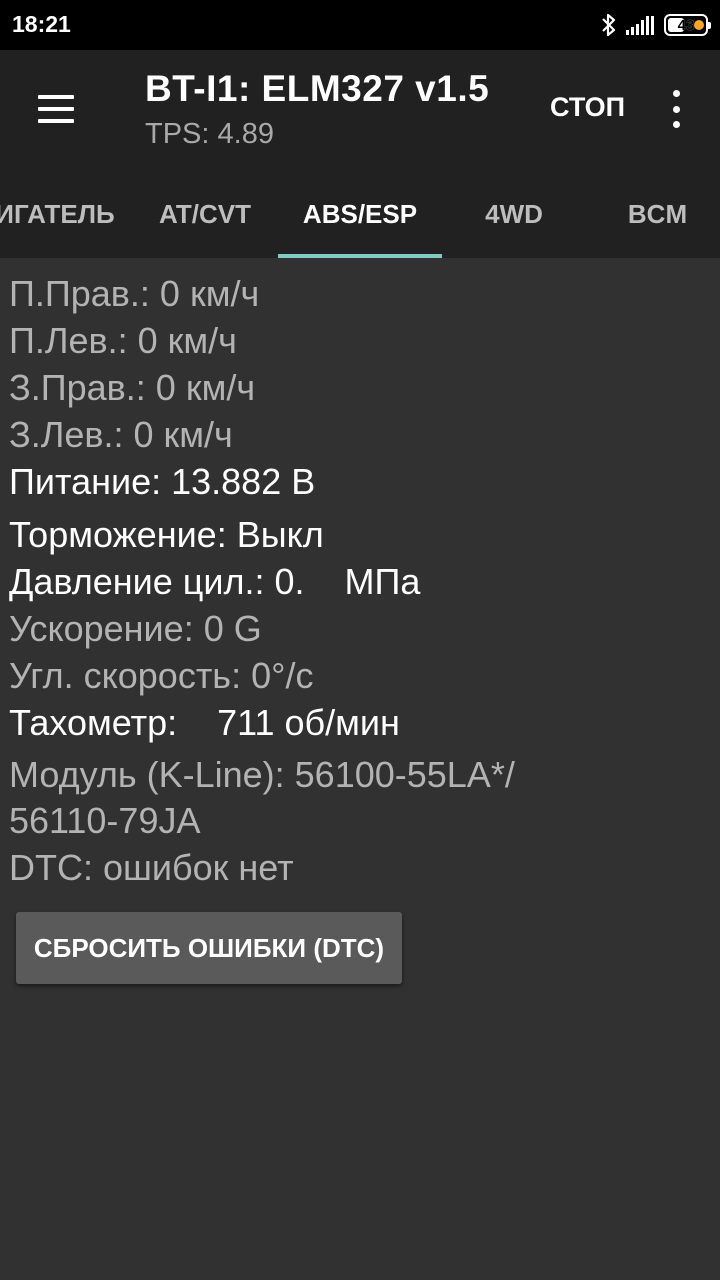 The image size is (720, 1280). Describe the element at coordinates (41, 24) in the screenshot. I see `status-time: 18:21` at that location.